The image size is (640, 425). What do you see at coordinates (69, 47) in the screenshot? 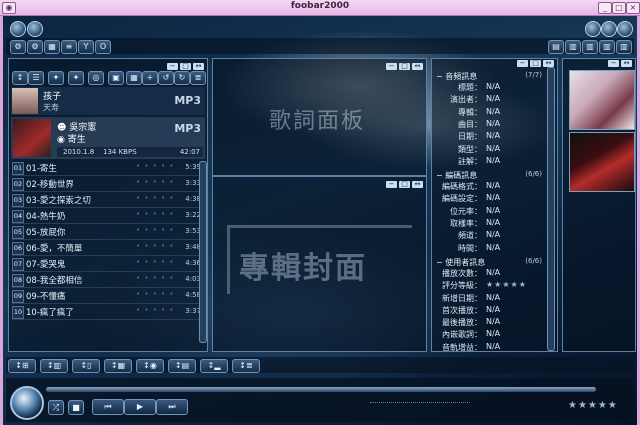
I see `dsp-icon: ≡` at bounding box center [69, 47].